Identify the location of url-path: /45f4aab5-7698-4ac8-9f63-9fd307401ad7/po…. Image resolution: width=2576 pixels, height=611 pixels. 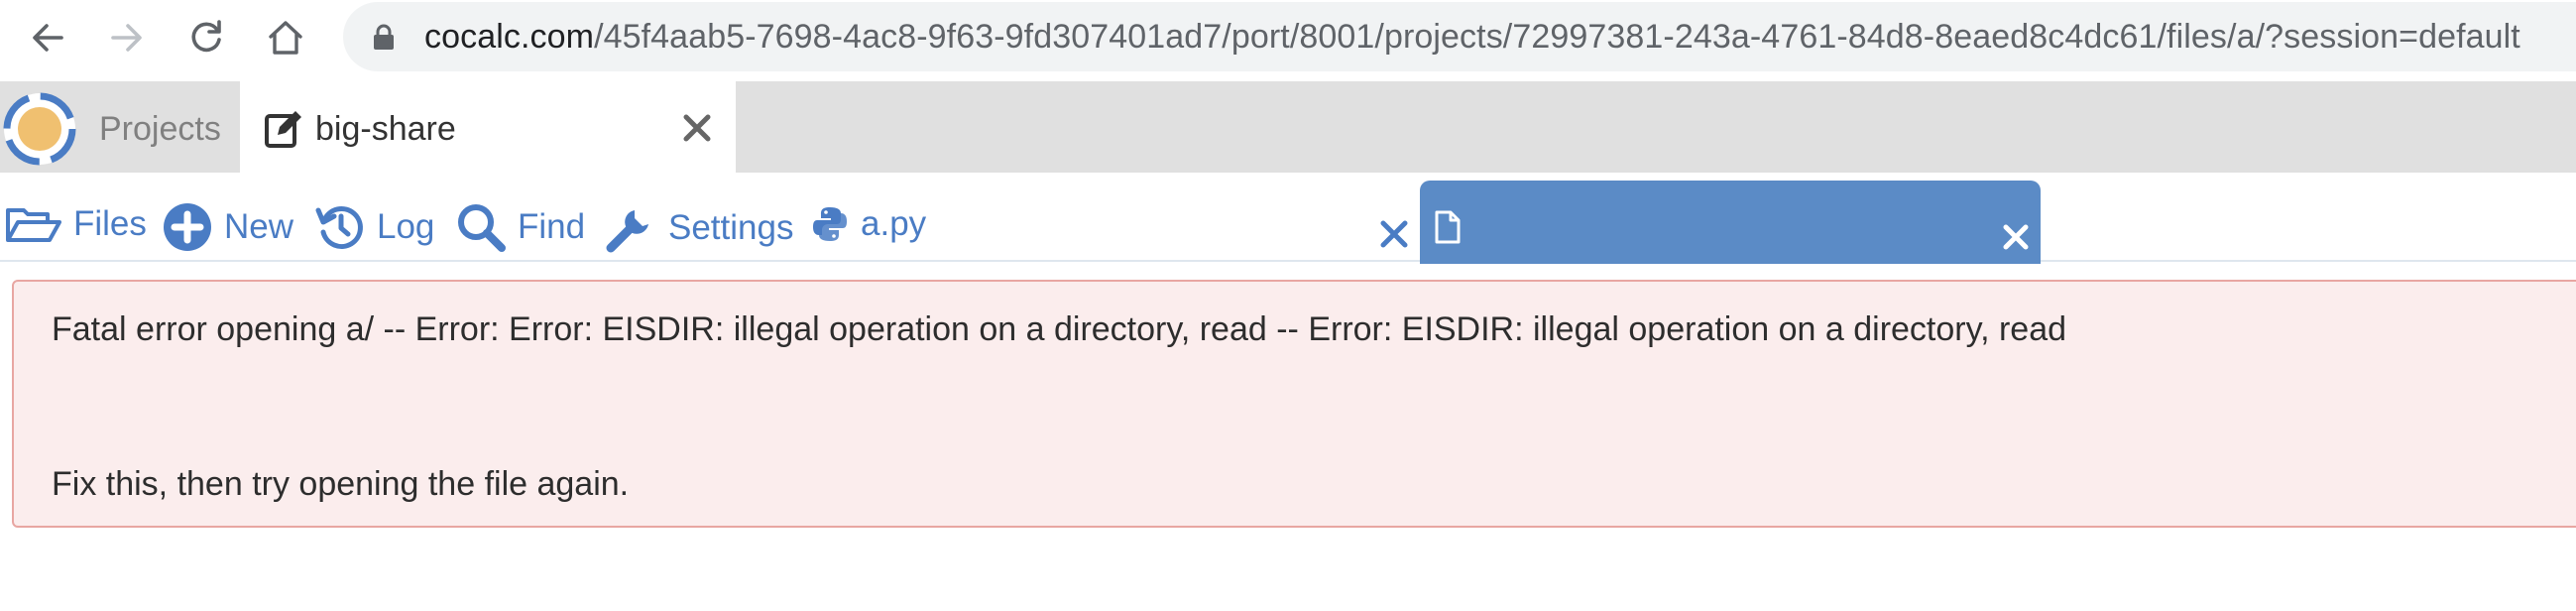
(1557, 37).